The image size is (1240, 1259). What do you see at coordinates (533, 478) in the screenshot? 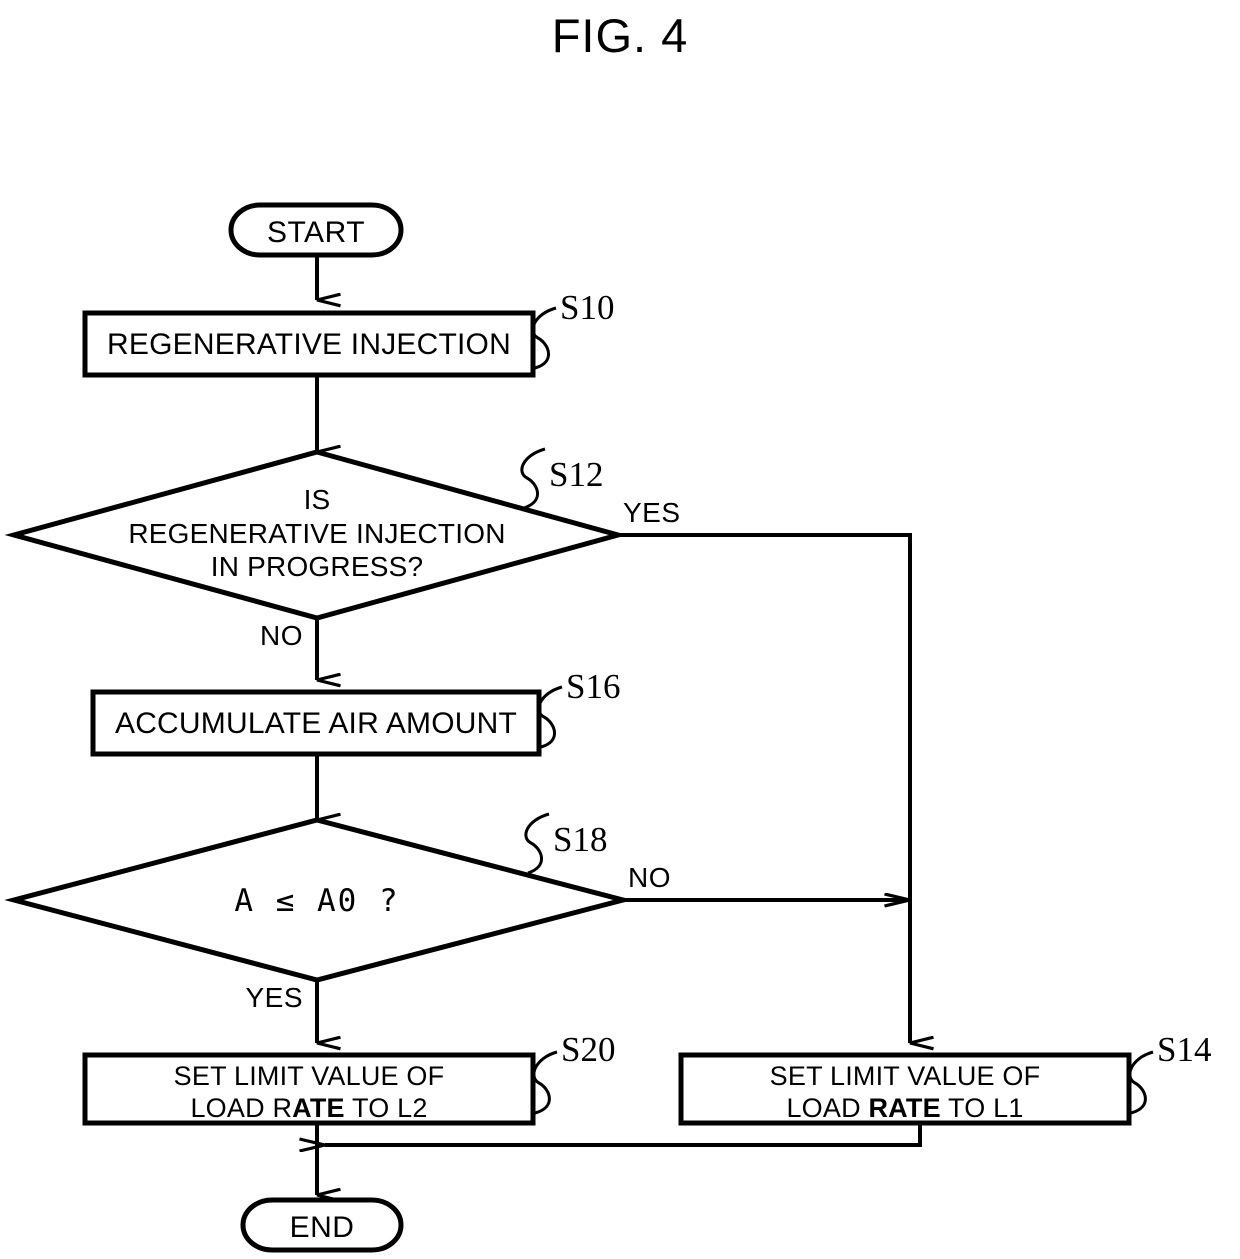
I see `s12-leader-line` at bounding box center [533, 478].